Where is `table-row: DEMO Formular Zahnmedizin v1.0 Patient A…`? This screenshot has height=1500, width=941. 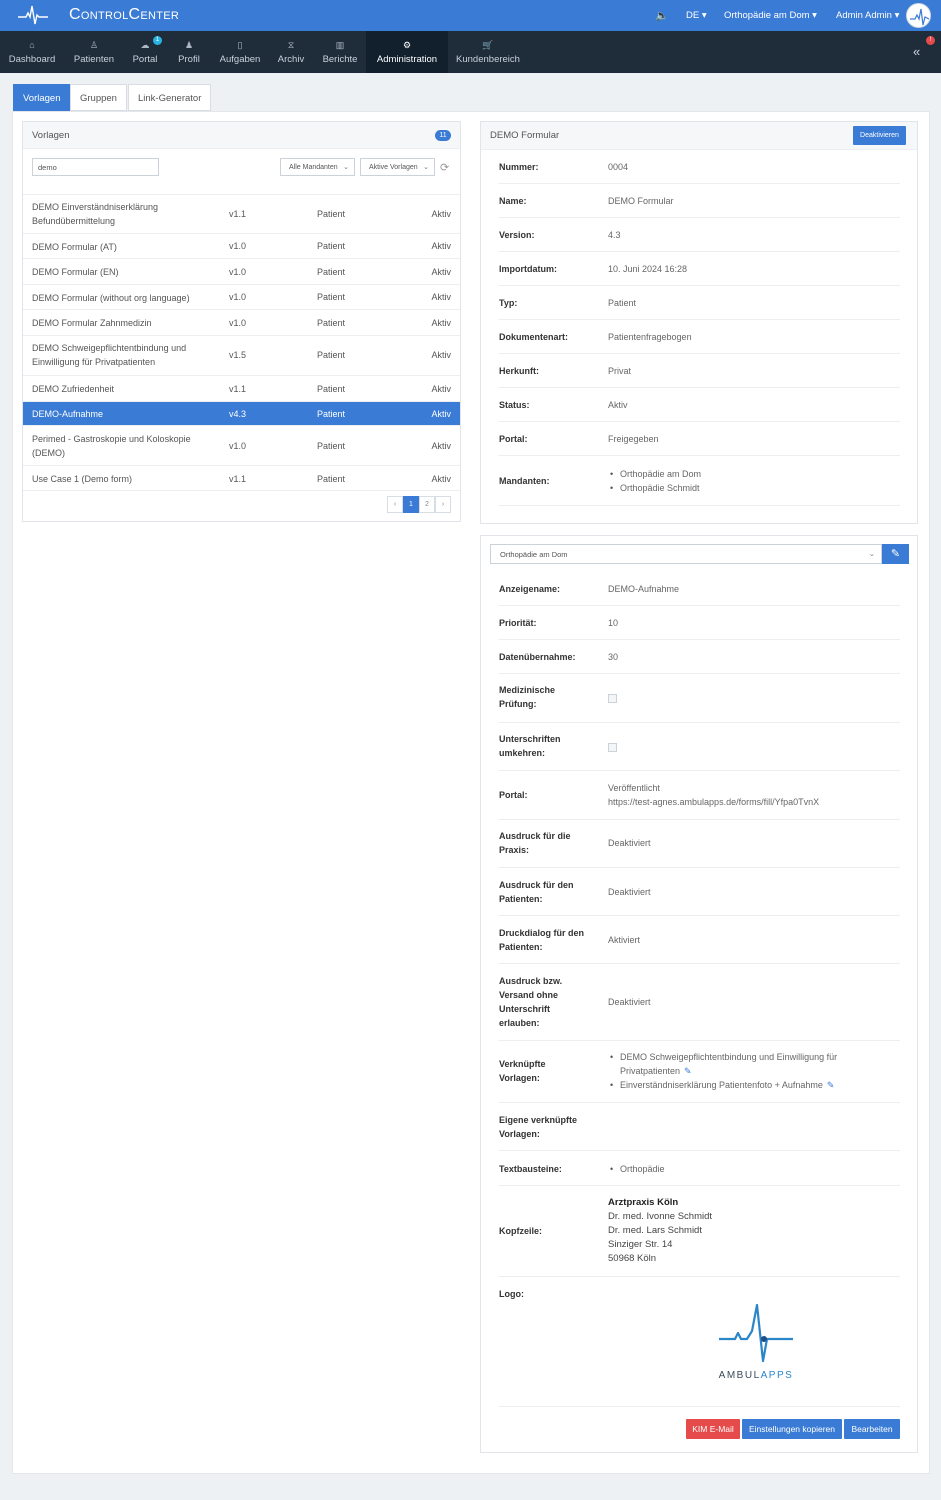
table-row: DEMO Formular Zahnmedizin v1.0 Patient A… is located at coordinates (241, 322).